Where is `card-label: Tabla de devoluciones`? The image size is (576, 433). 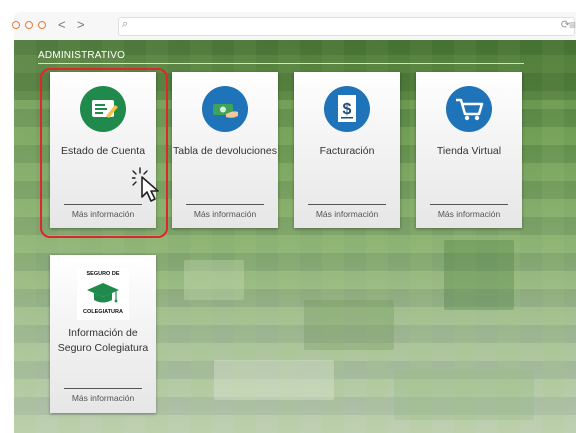 card-label: Tabla de devoluciones is located at coordinates (225, 151).